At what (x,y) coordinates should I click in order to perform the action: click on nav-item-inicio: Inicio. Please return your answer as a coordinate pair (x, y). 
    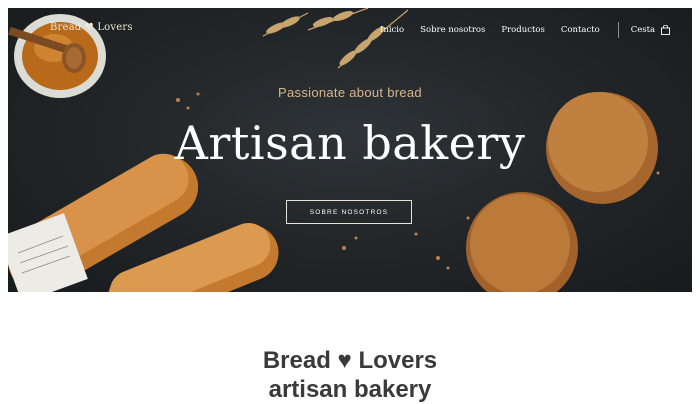
    Looking at the image, I should click on (392, 30).